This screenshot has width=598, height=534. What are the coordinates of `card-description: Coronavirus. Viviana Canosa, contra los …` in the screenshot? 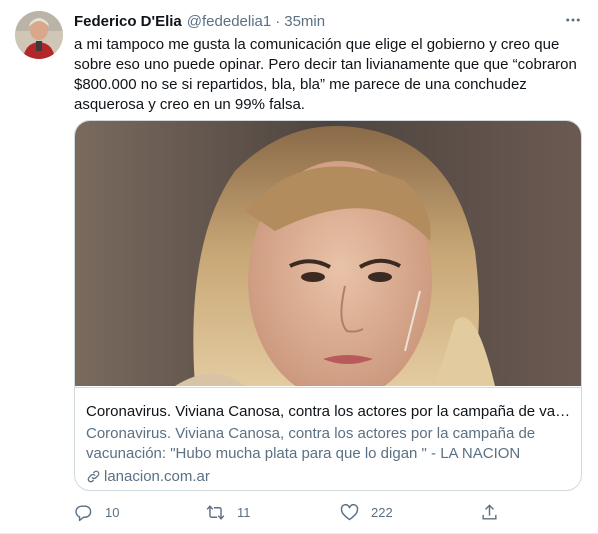 It's located at (311, 443).